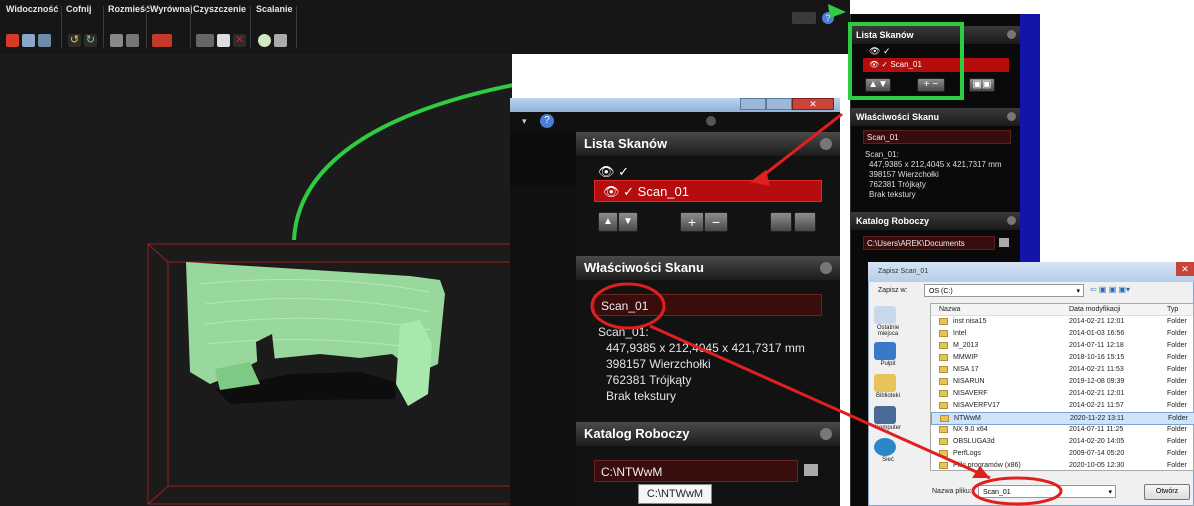  What do you see at coordinates (1172, 309) in the screenshot?
I see `column-type: Typ` at bounding box center [1172, 309].